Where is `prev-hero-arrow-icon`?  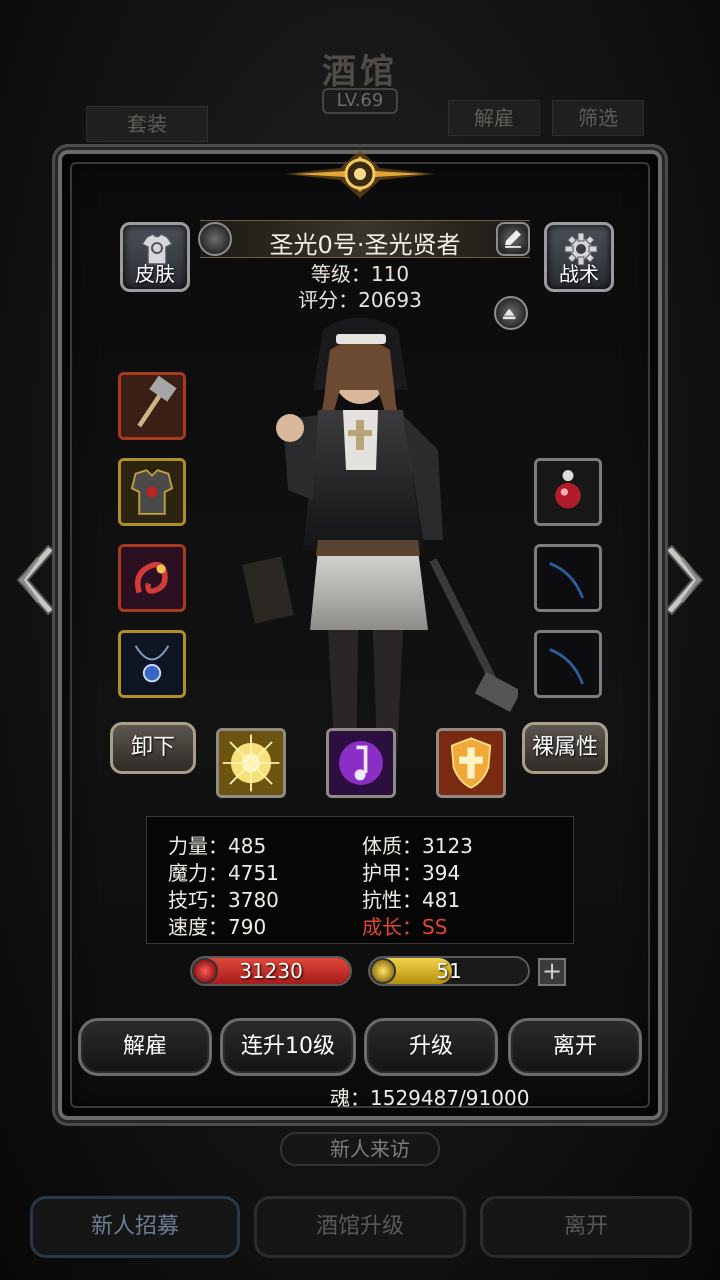 prev-hero-arrow-icon is located at coordinates (35, 580).